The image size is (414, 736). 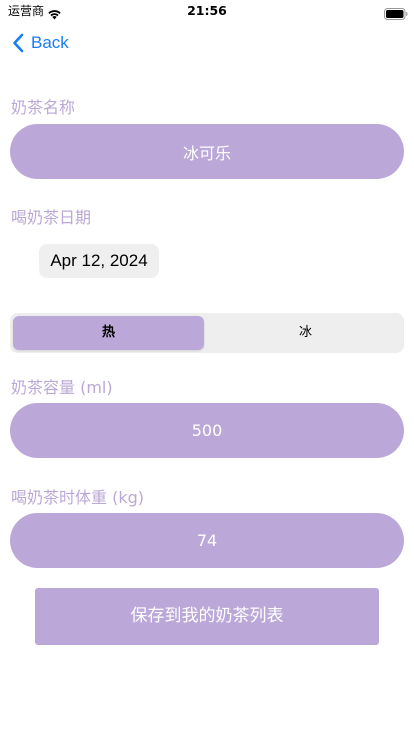 I want to click on weight-label: 喝奶茶时体重 (kg), so click(x=77, y=497).